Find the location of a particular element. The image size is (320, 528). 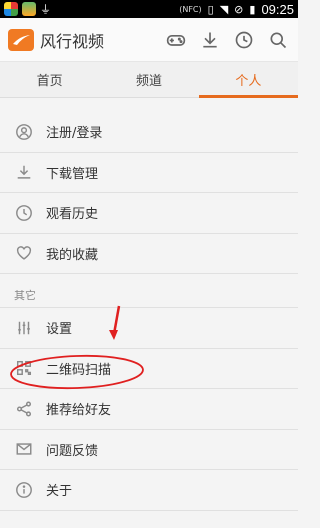

menu-item-favorites: 我的收藏 is located at coordinates (149, 254).